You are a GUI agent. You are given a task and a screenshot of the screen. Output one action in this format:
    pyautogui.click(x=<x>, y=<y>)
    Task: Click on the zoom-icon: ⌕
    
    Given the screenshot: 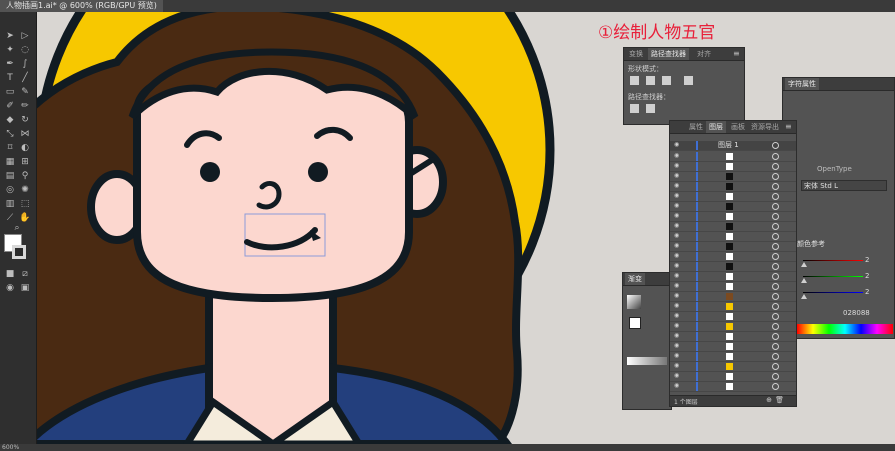 What is the action you would take?
    pyautogui.click(x=17, y=228)
    